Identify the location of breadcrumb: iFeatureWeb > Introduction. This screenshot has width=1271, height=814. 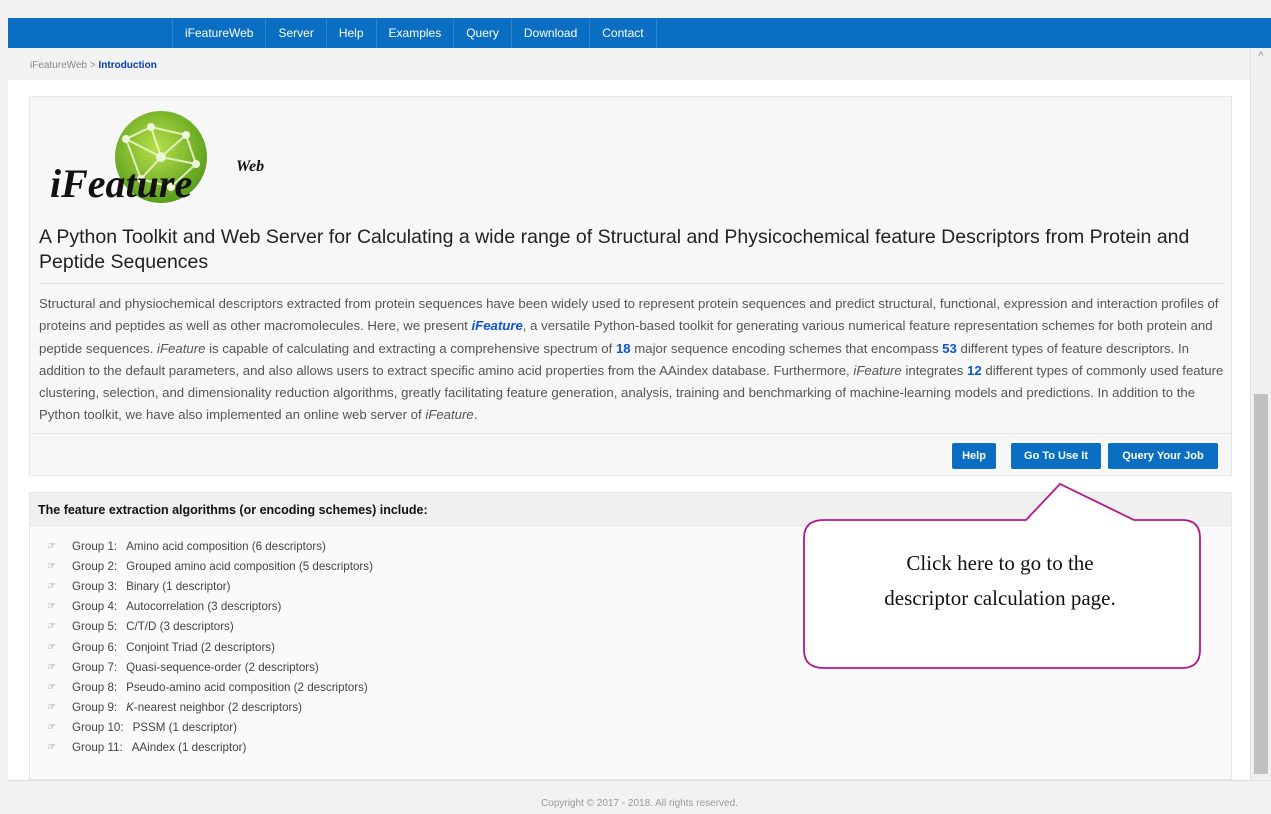
(93, 65).